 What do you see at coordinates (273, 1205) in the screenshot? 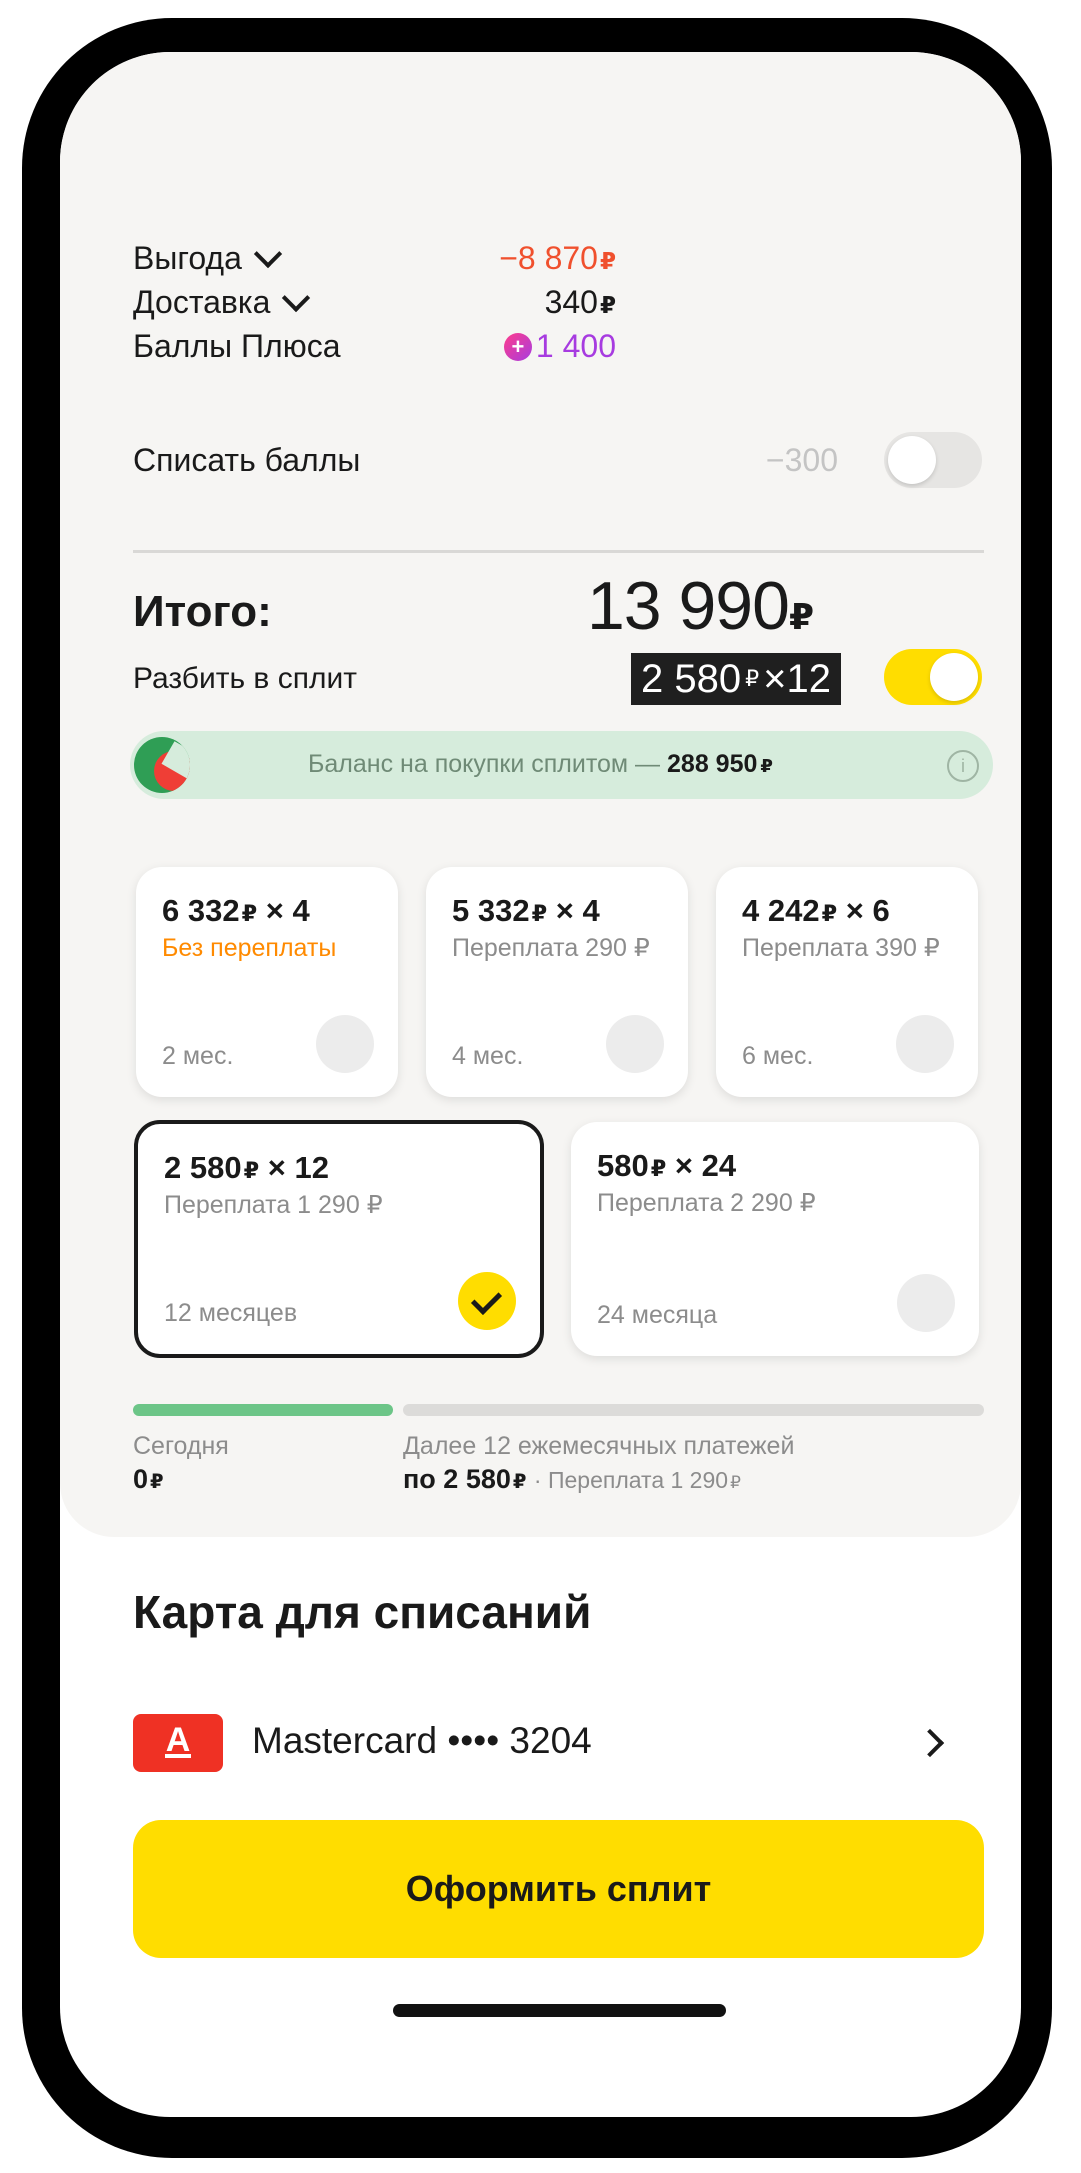
I see `plan-note: Переплата 1 290 ₽` at bounding box center [273, 1205].